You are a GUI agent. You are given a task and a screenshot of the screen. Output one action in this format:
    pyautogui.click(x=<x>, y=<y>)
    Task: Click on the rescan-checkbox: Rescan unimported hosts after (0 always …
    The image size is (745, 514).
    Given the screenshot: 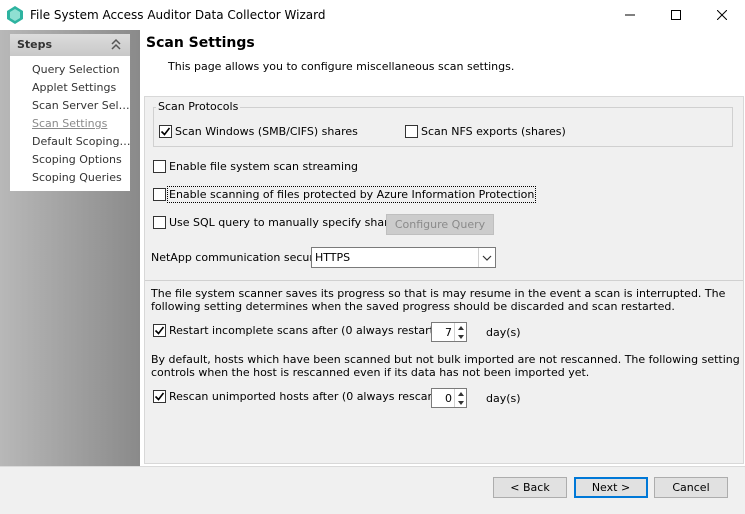 What is the action you would take?
    pyautogui.click(x=298, y=396)
    